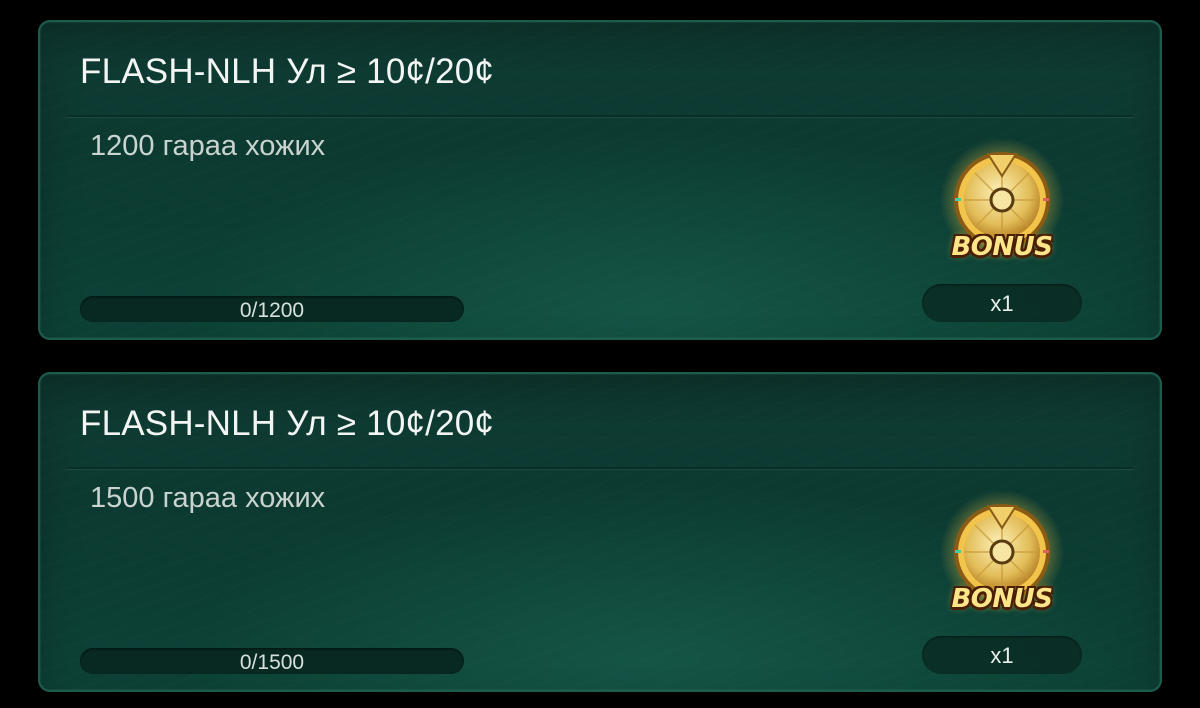 Image resolution: width=1200 pixels, height=708 pixels. I want to click on progress-bar: 0/1200, so click(272, 309).